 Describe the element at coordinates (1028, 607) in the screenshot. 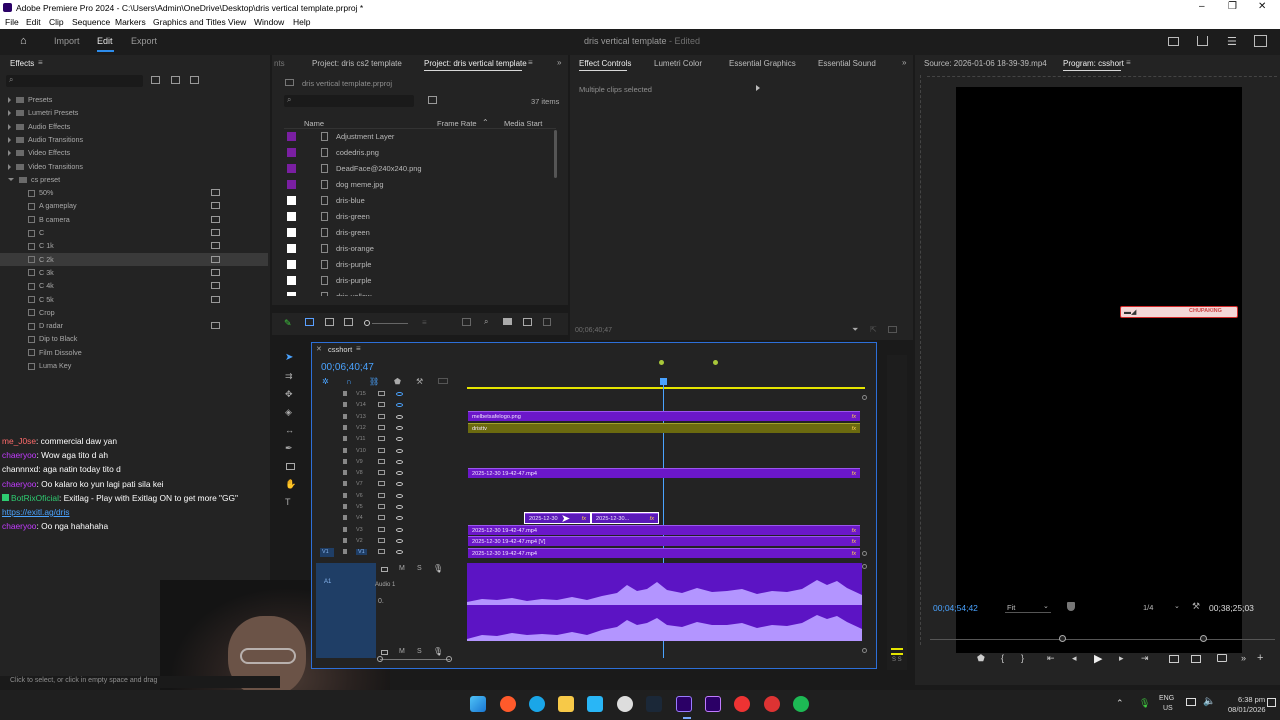

I see `fit-select: Fit ⌄` at that location.